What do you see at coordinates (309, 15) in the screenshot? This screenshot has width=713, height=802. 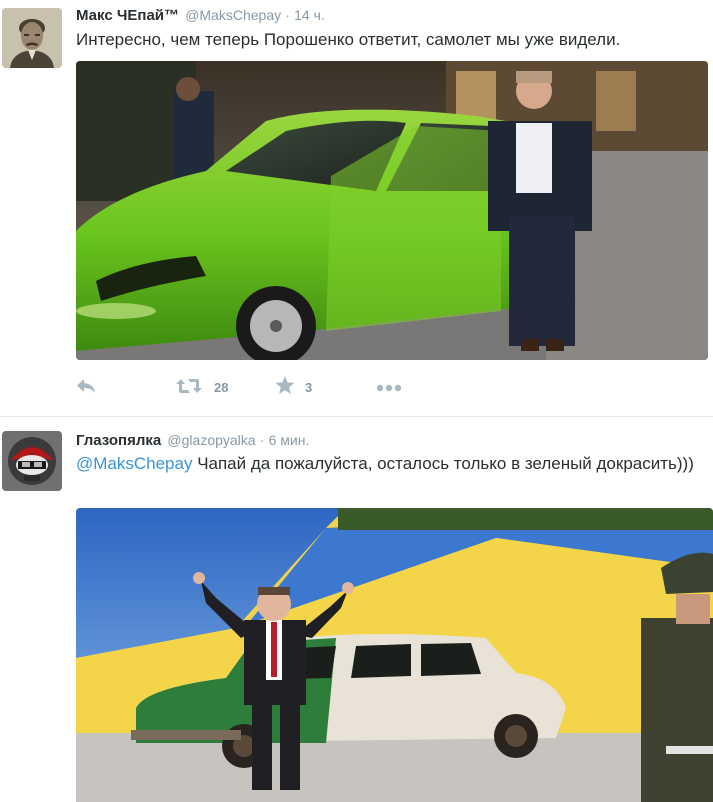 I see `tweet-timestamp: 14 ч.` at bounding box center [309, 15].